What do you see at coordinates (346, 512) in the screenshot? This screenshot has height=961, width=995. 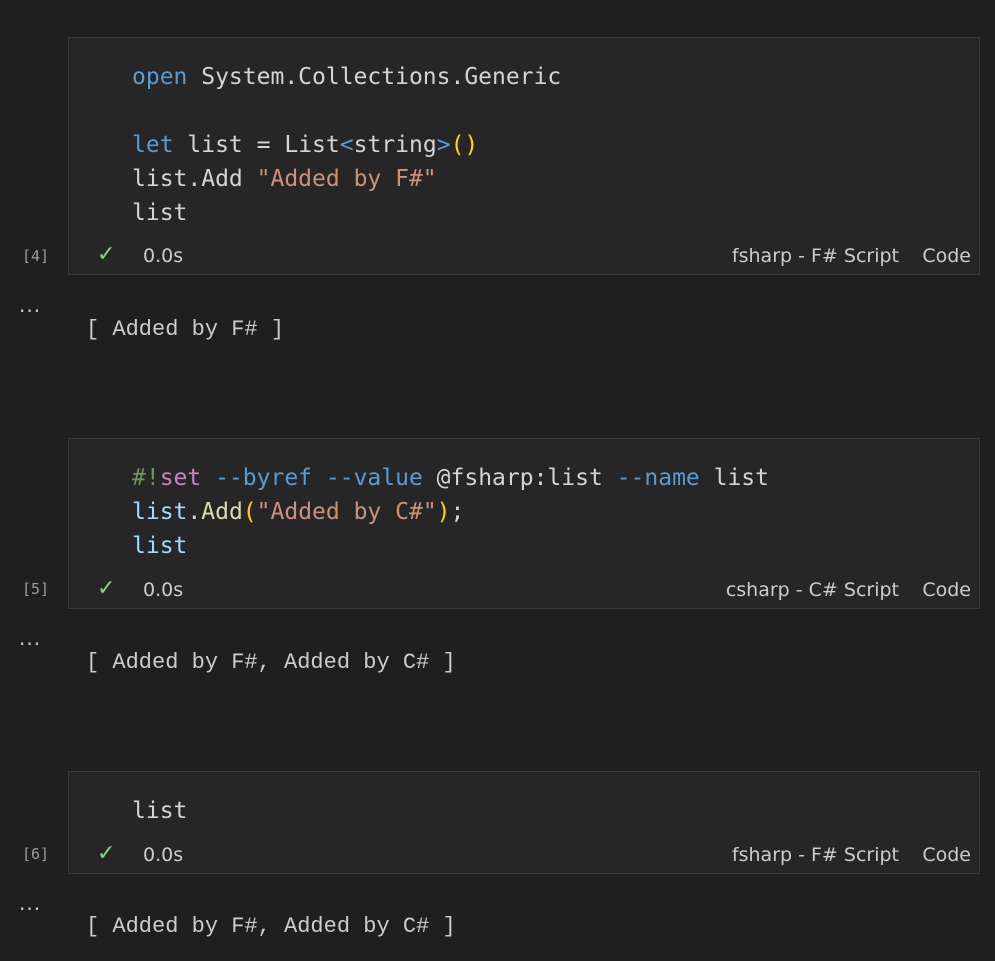 I see `code-token: "Added by C#"` at bounding box center [346, 512].